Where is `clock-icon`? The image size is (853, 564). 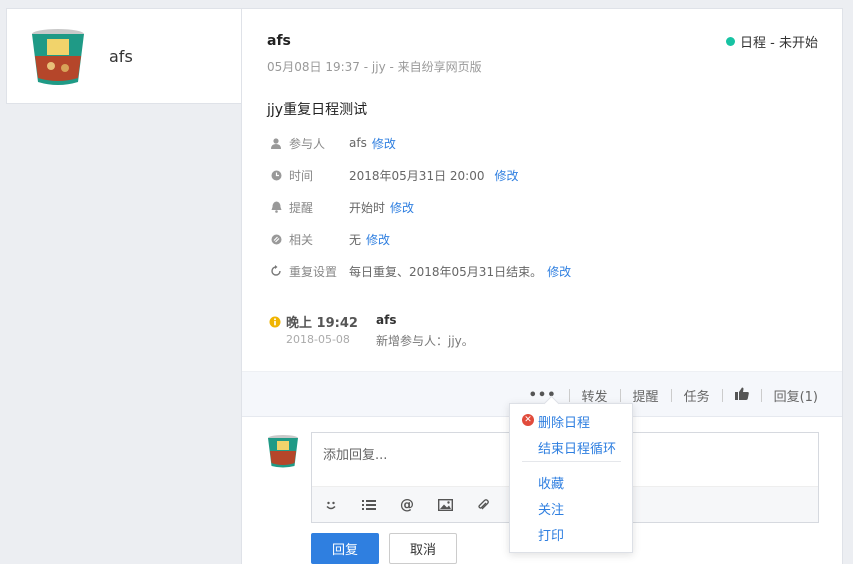
clock-icon is located at coordinates (276, 175).